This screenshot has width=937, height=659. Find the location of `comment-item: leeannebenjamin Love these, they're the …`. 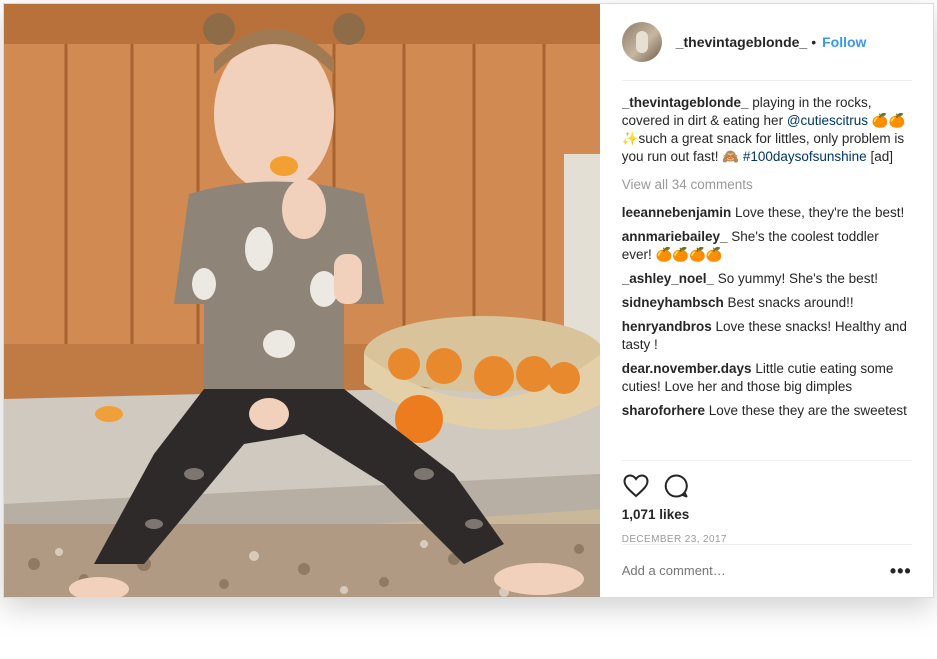

comment-item: leeannebenjamin Love these, they're the … is located at coordinates (767, 213).